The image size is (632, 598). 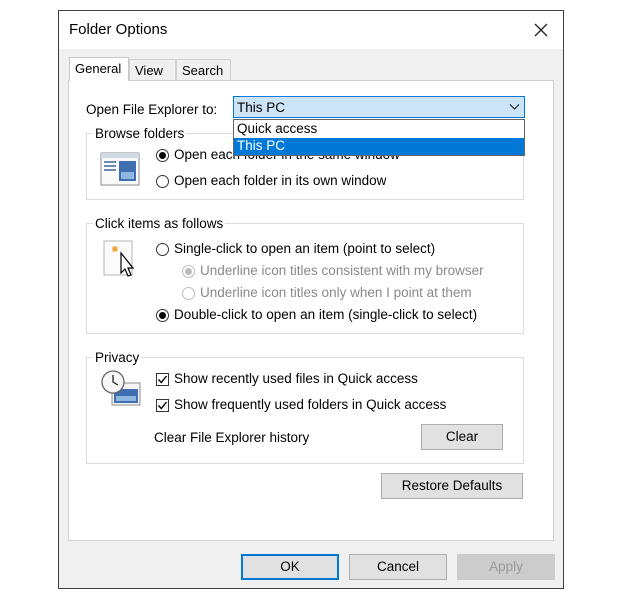 What do you see at coordinates (140, 133) in the screenshot?
I see `browse-folders-title: Browse folders` at bounding box center [140, 133].